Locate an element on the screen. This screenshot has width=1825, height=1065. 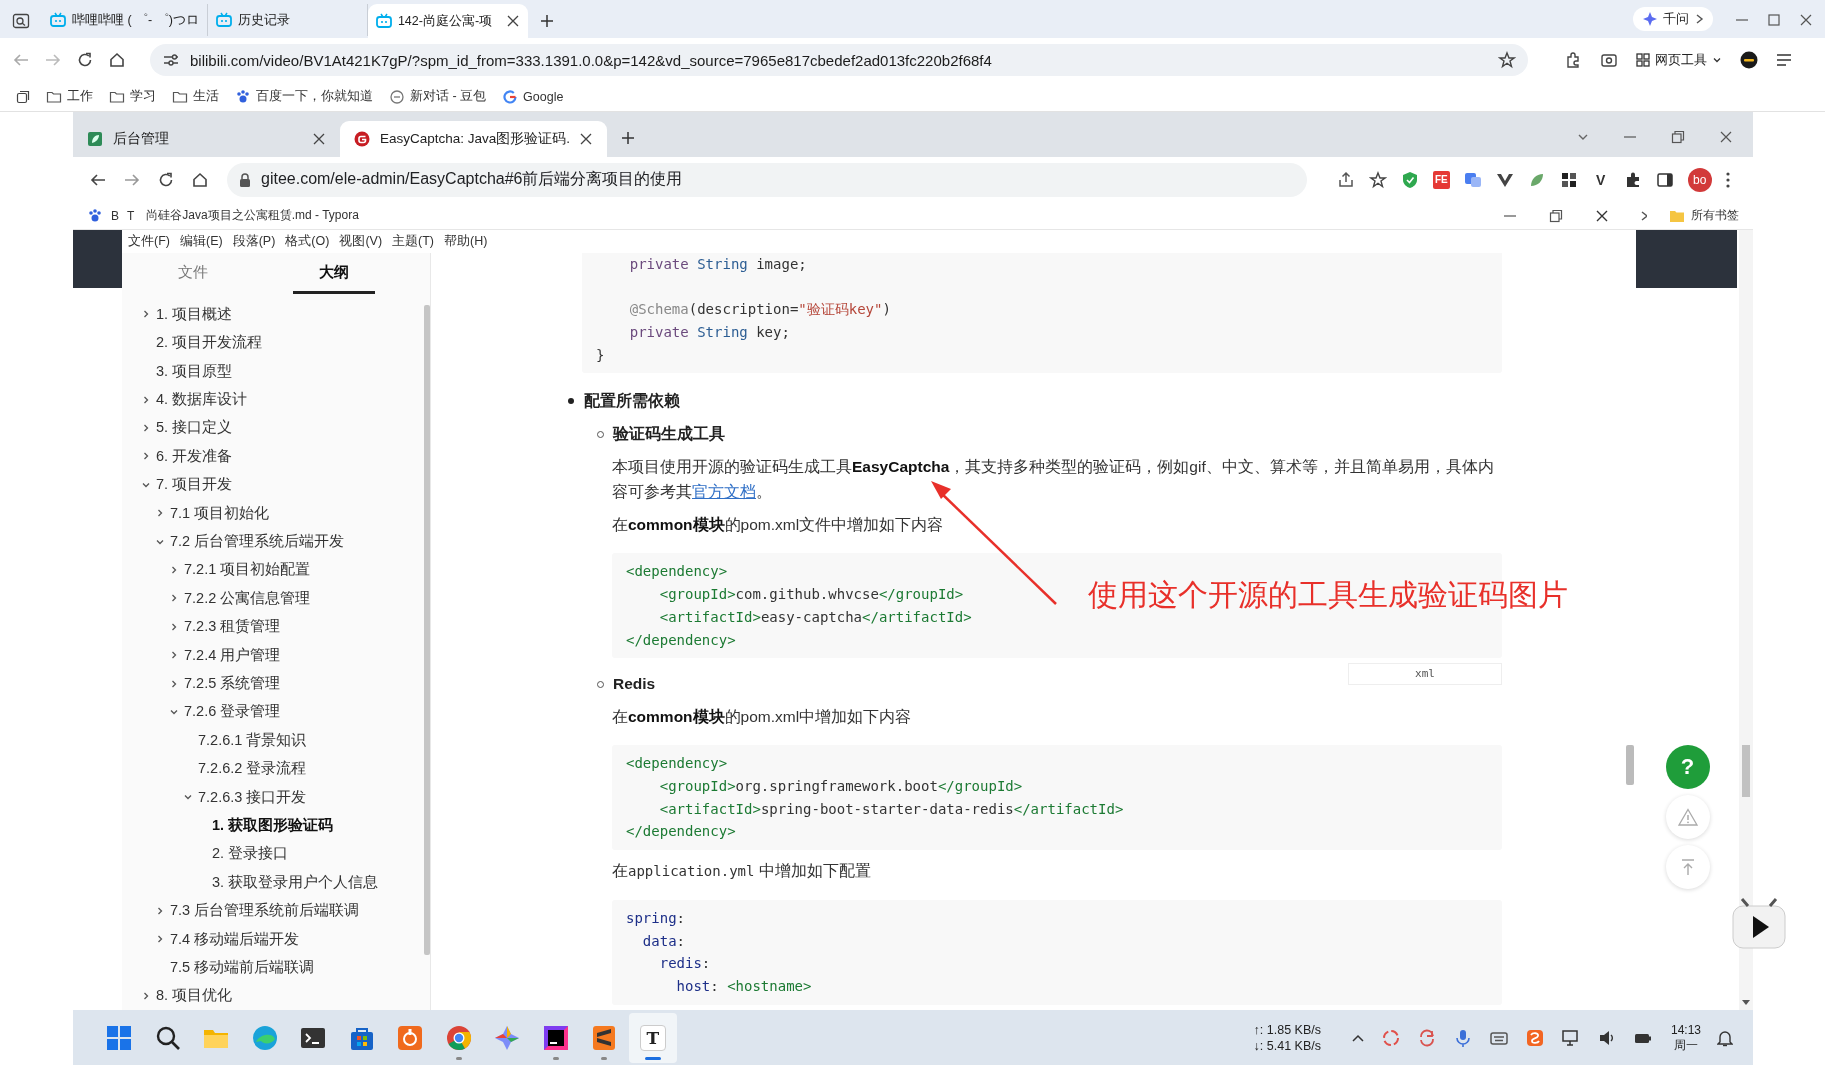
shield-icon is located at coordinates (1410, 179).